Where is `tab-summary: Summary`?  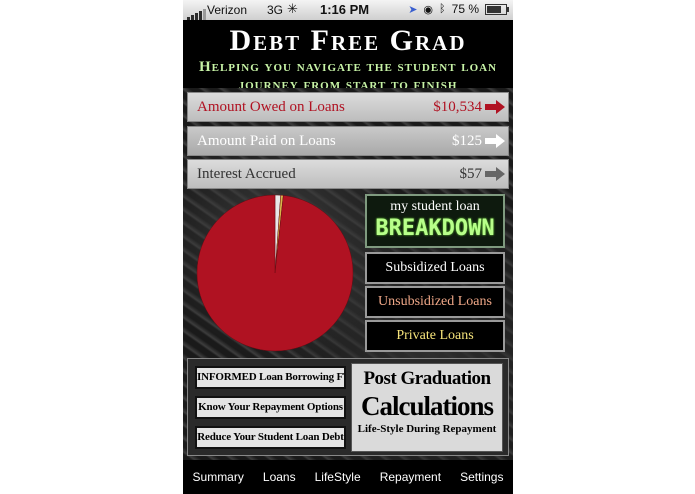 tab-summary: Summary is located at coordinates (218, 477).